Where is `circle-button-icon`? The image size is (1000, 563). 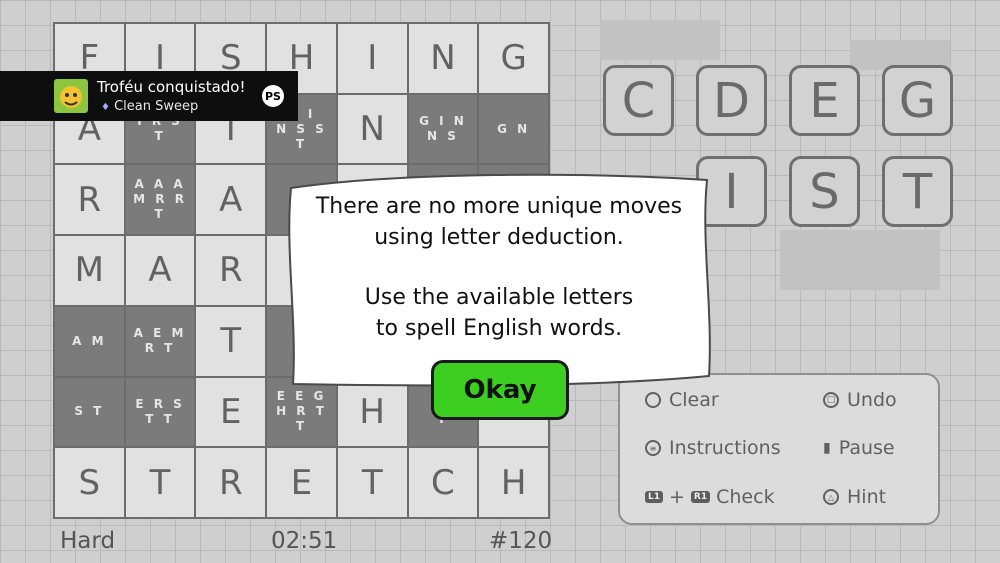
circle-button-icon is located at coordinates (653, 400).